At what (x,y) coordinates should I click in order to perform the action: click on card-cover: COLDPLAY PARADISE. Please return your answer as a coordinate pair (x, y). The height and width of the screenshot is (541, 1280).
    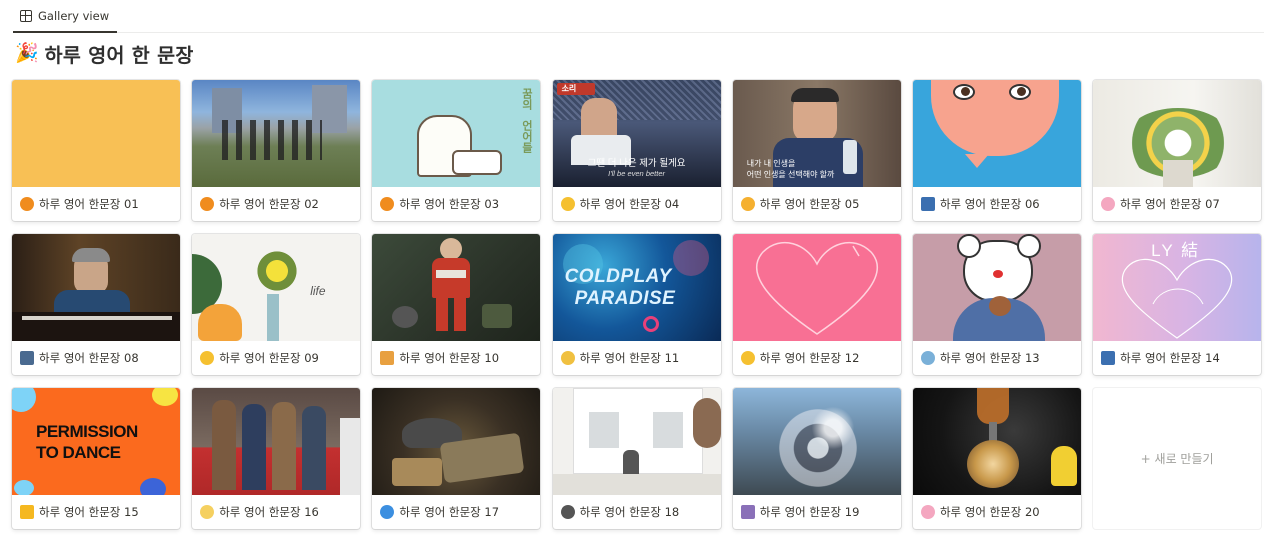
    Looking at the image, I should click on (636, 287).